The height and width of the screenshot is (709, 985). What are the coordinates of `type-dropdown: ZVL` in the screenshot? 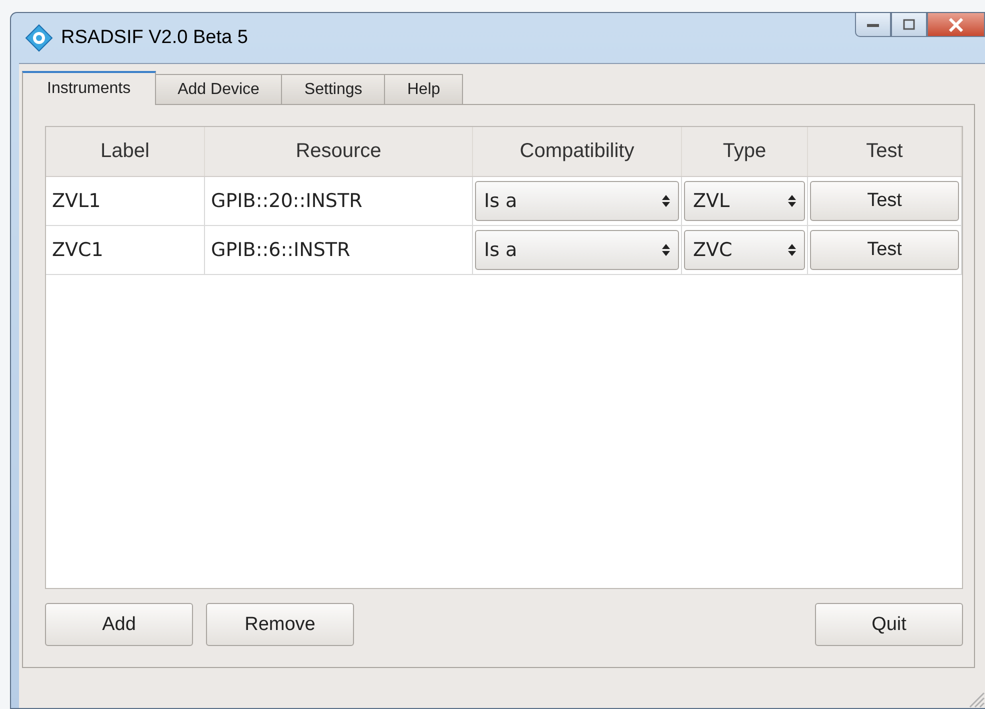 It's located at (744, 201).